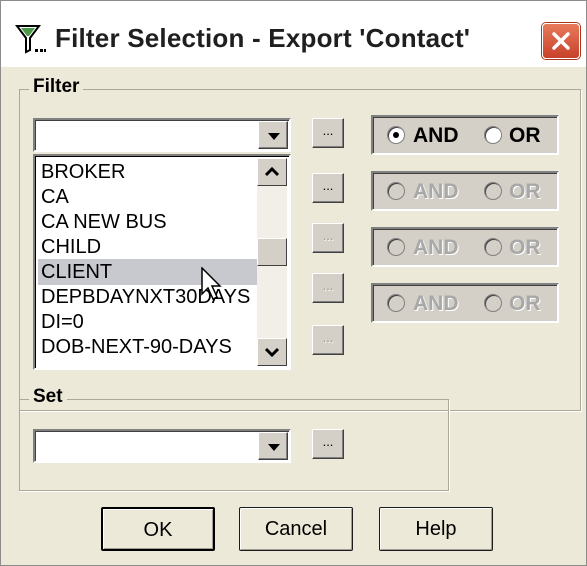 The image size is (587, 566). I want to click on listbox-scrollbar, so click(272, 262).